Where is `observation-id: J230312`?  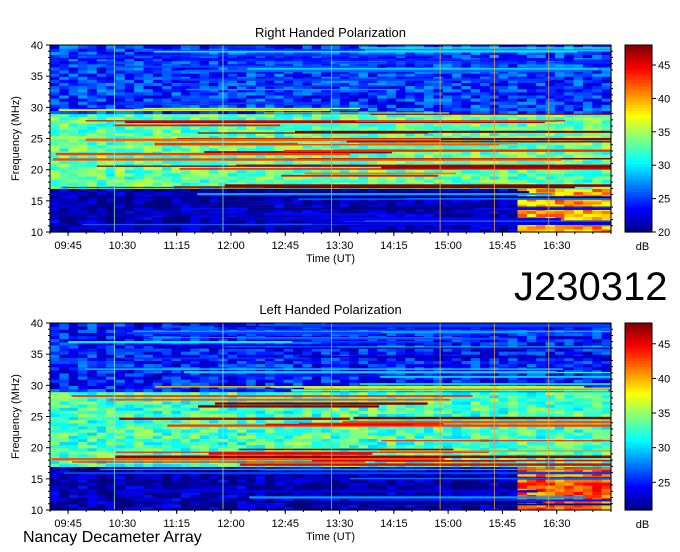 observation-id: J230312 is located at coordinates (591, 287).